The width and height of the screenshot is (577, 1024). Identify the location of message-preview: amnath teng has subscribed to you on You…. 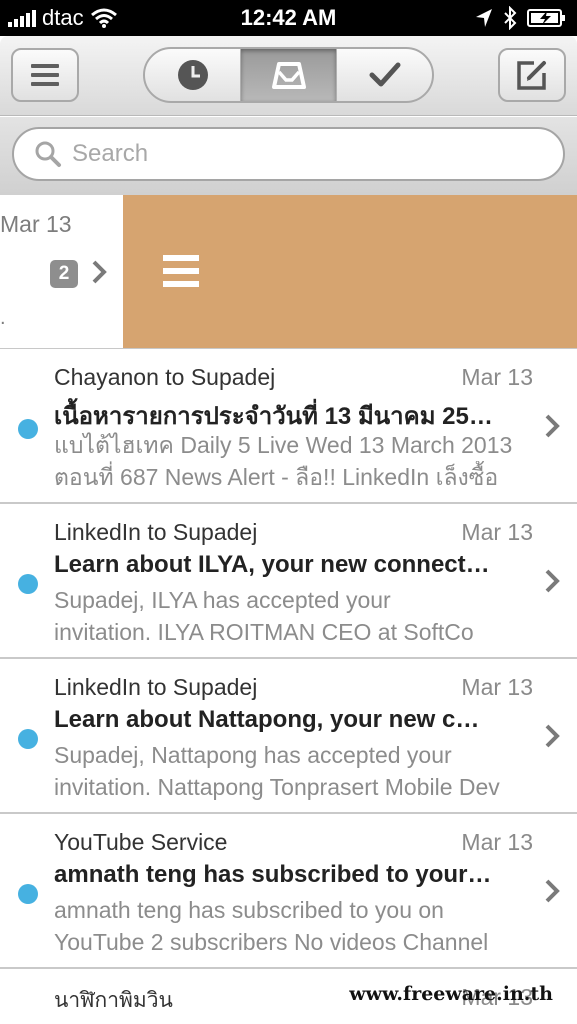
(291, 926).